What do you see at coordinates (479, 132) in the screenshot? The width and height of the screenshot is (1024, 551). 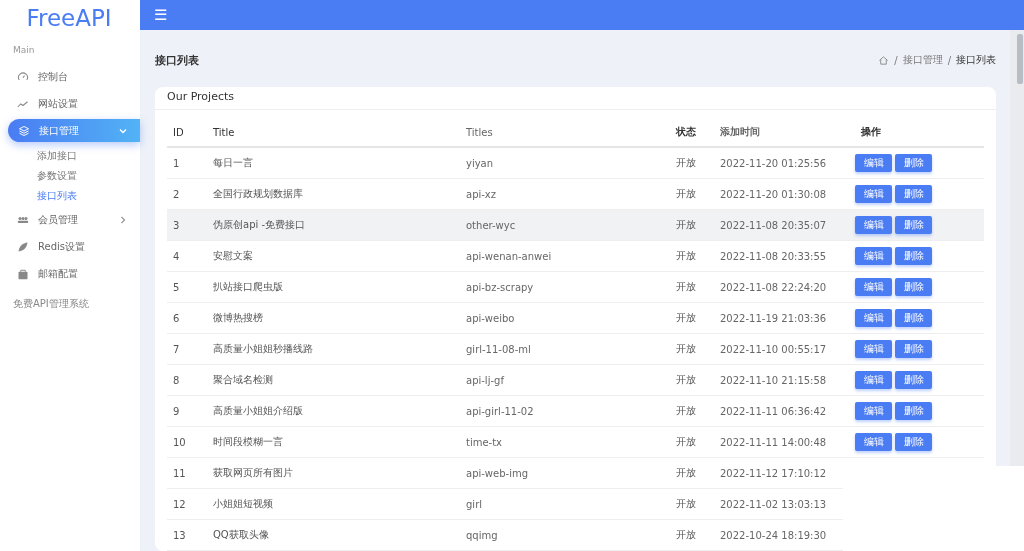 I see `column-header: Titles` at bounding box center [479, 132].